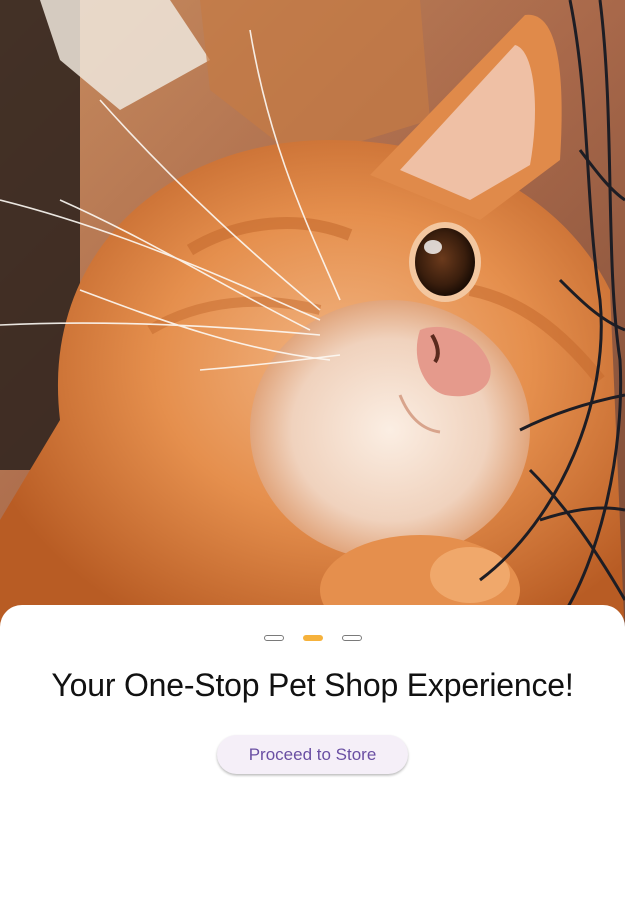  What do you see at coordinates (312, 685) in the screenshot?
I see `onboarding-headline: Your One-Stop Pet Shop Experience!` at bounding box center [312, 685].